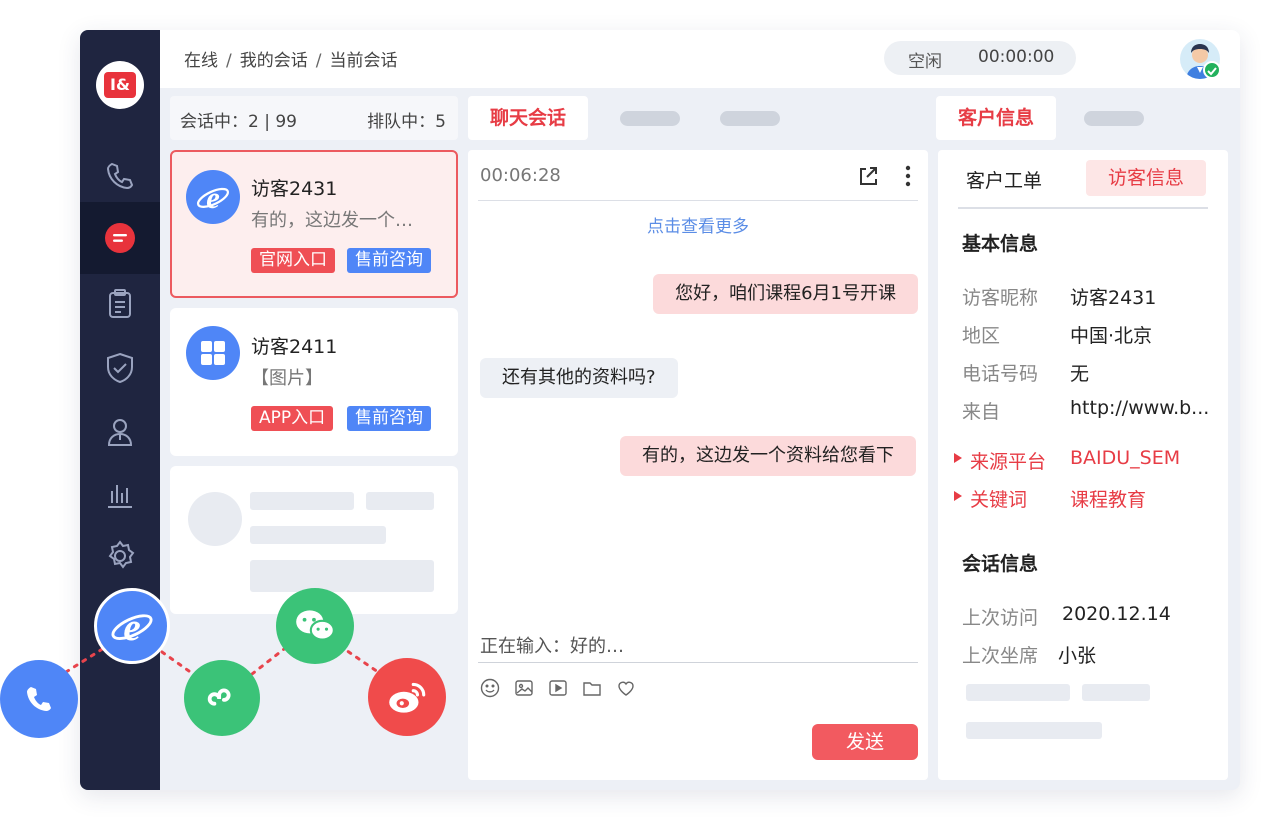 Image resolution: width=1270 pixels, height=820 pixels. Describe the element at coordinates (700, 59) in the screenshot. I see `top-bar: 在线 / 我的会话 / 当前会话 空闲 00:00:00` at that location.